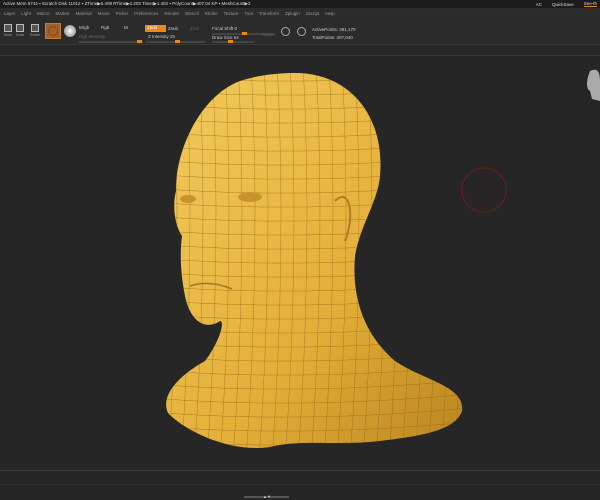 This screenshot has height=500, width=600. Describe the element at coordinates (171, 13) in the screenshot. I see `menu-render: Render` at that location.